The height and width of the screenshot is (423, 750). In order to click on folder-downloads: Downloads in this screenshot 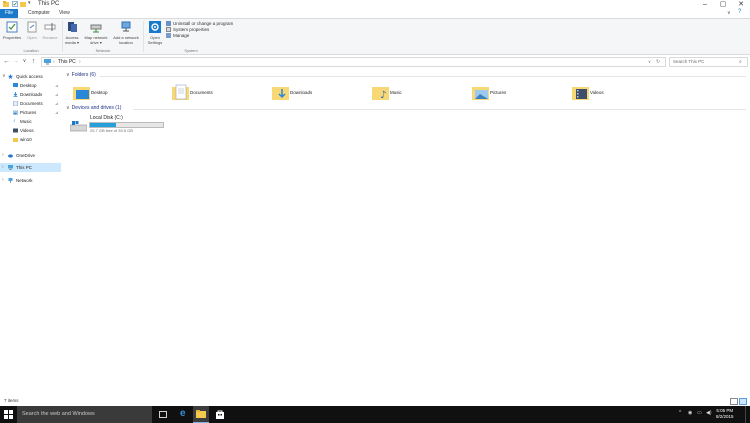, I will do `click(319, 94)`.